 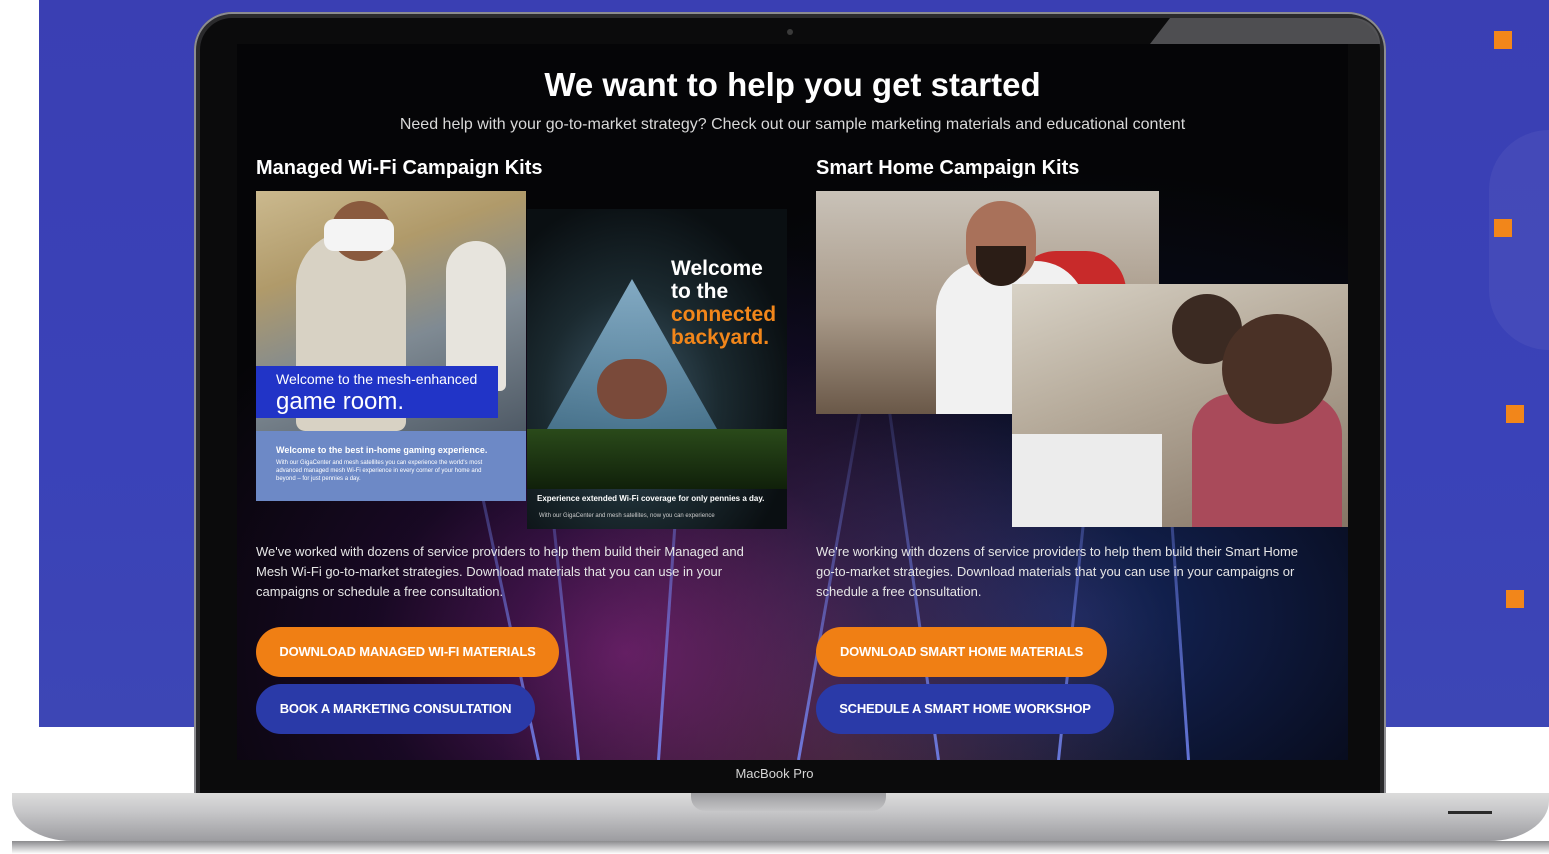 I want to click on smart-home-couple-image, so click(x=1180, y=405).